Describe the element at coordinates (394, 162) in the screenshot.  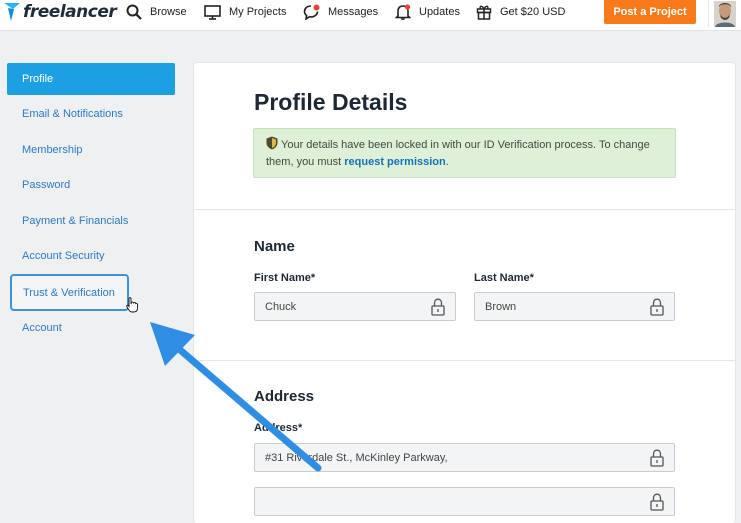
I see `request-permission-link: request permission` at that location.